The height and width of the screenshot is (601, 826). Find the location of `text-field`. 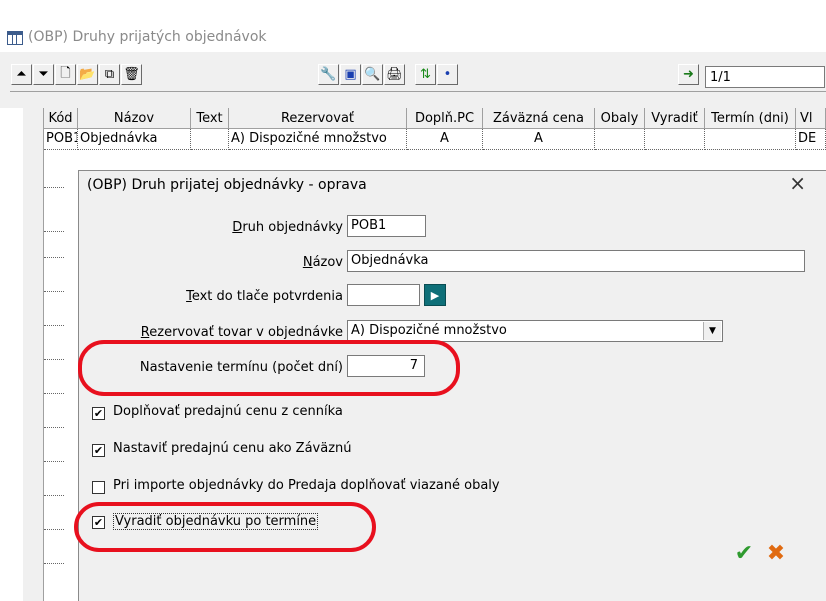

text-field is located at coordinates (383, 295).